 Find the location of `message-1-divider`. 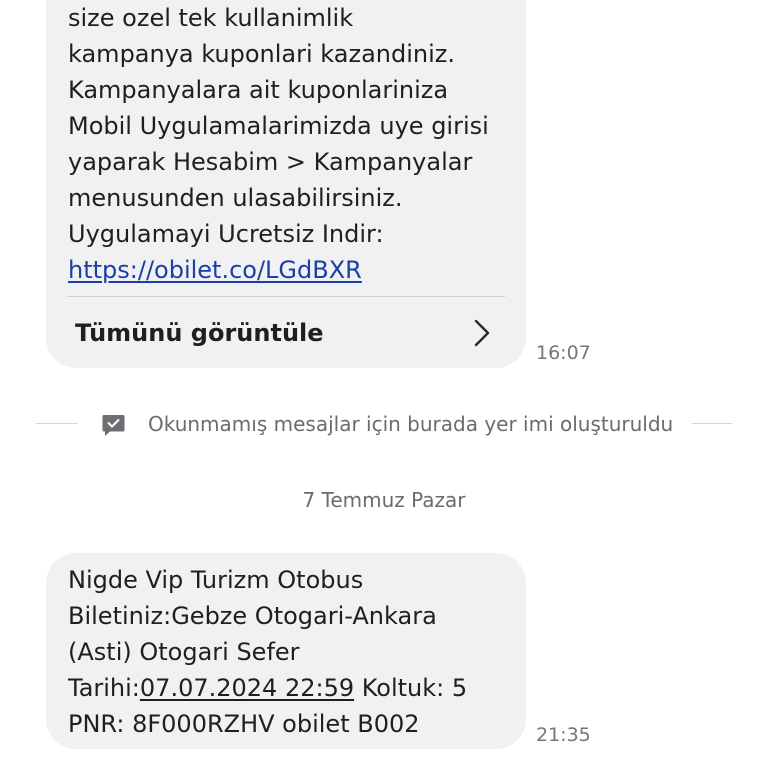

message-1-divider is located at coordinates (286, 296).